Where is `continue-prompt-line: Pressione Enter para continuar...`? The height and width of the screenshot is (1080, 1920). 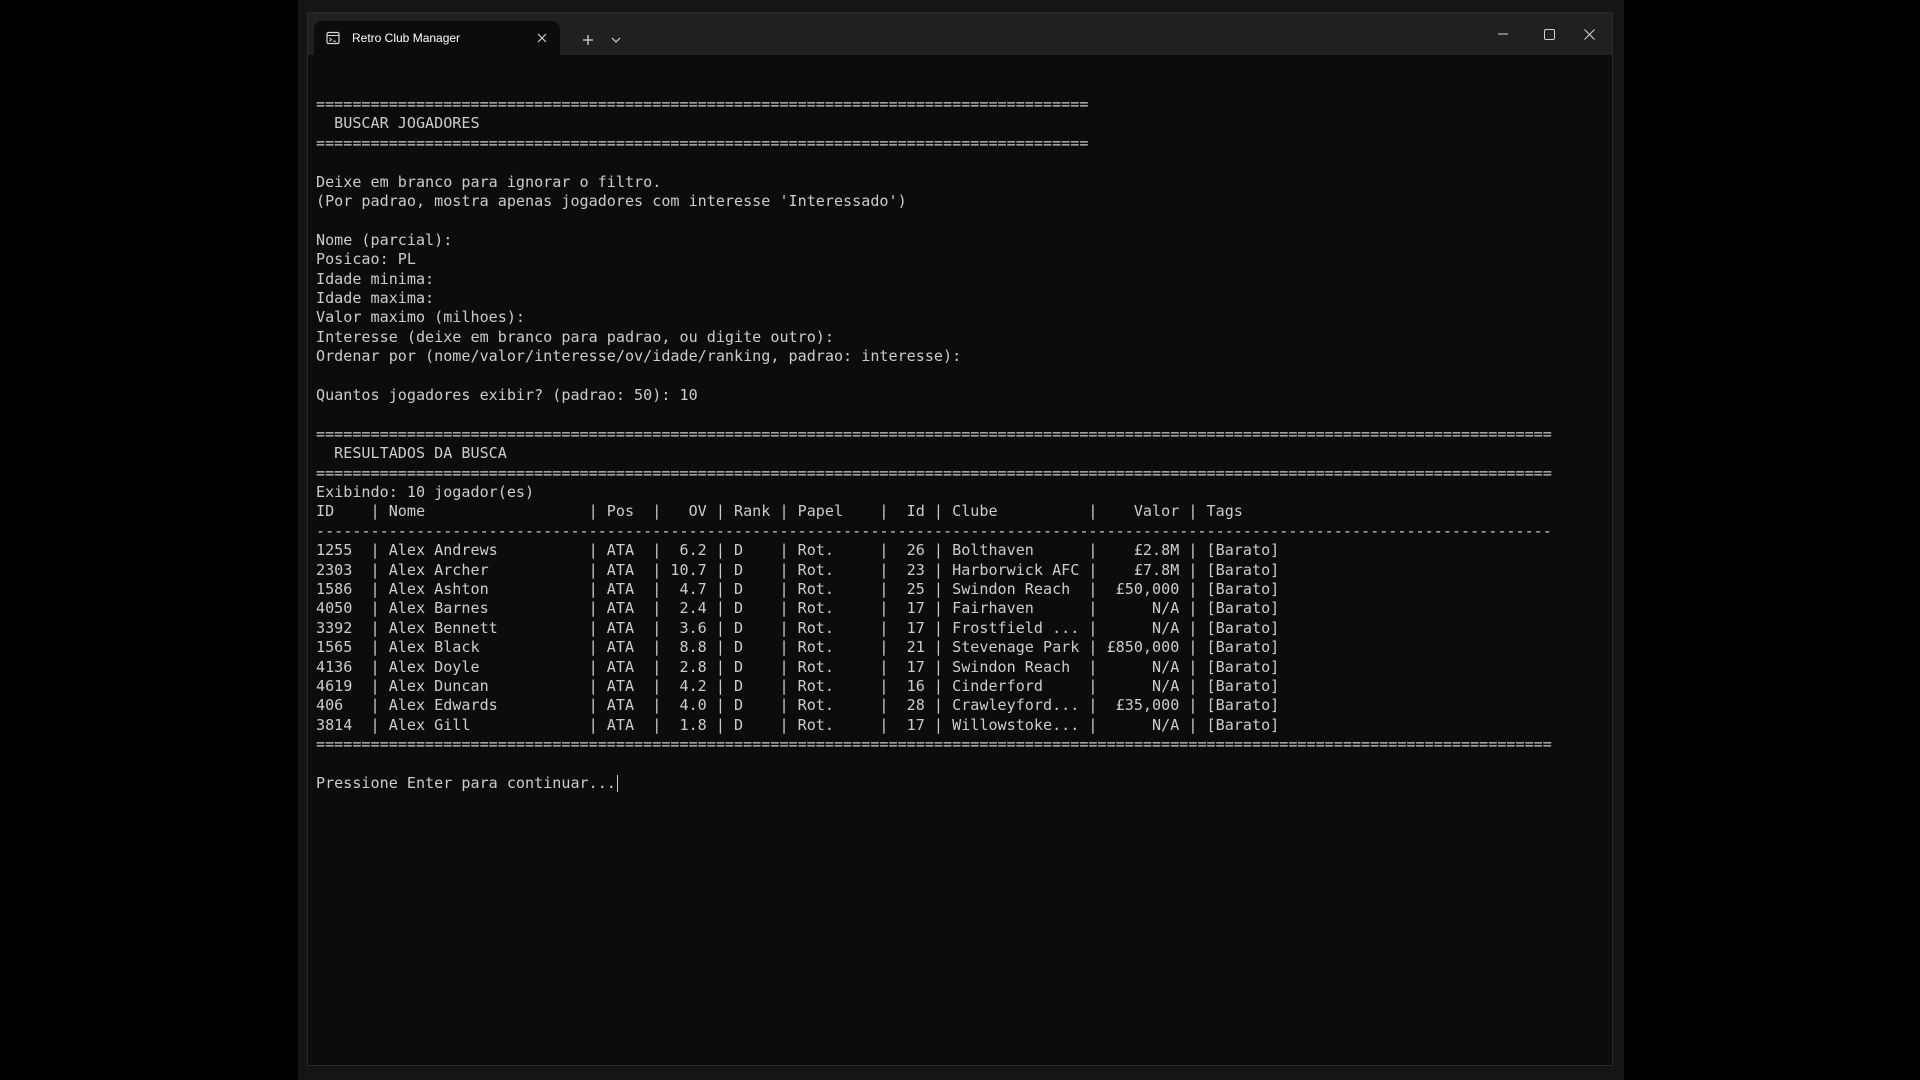 continue-prompt-line: Pressione Enter para continuar... is located at coordinates (467, 783).